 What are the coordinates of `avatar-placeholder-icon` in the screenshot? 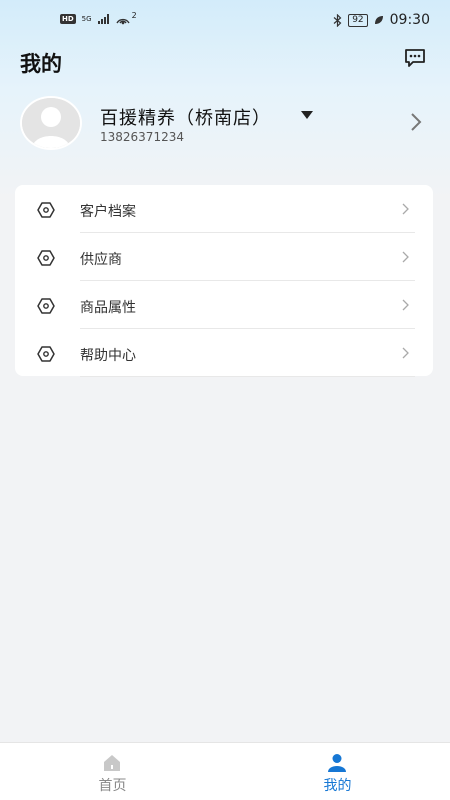 It's located at (51, 123).